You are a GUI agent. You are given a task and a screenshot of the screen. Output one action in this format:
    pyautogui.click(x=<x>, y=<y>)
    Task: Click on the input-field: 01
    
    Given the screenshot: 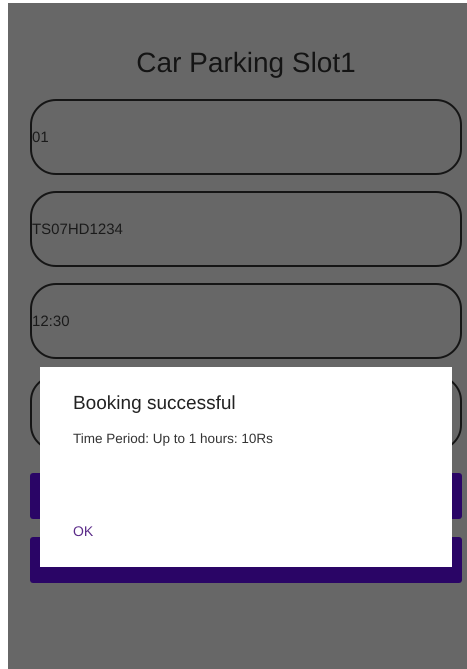 What is the action you would take?
    pyautogui.click(x=246, y=137)
    